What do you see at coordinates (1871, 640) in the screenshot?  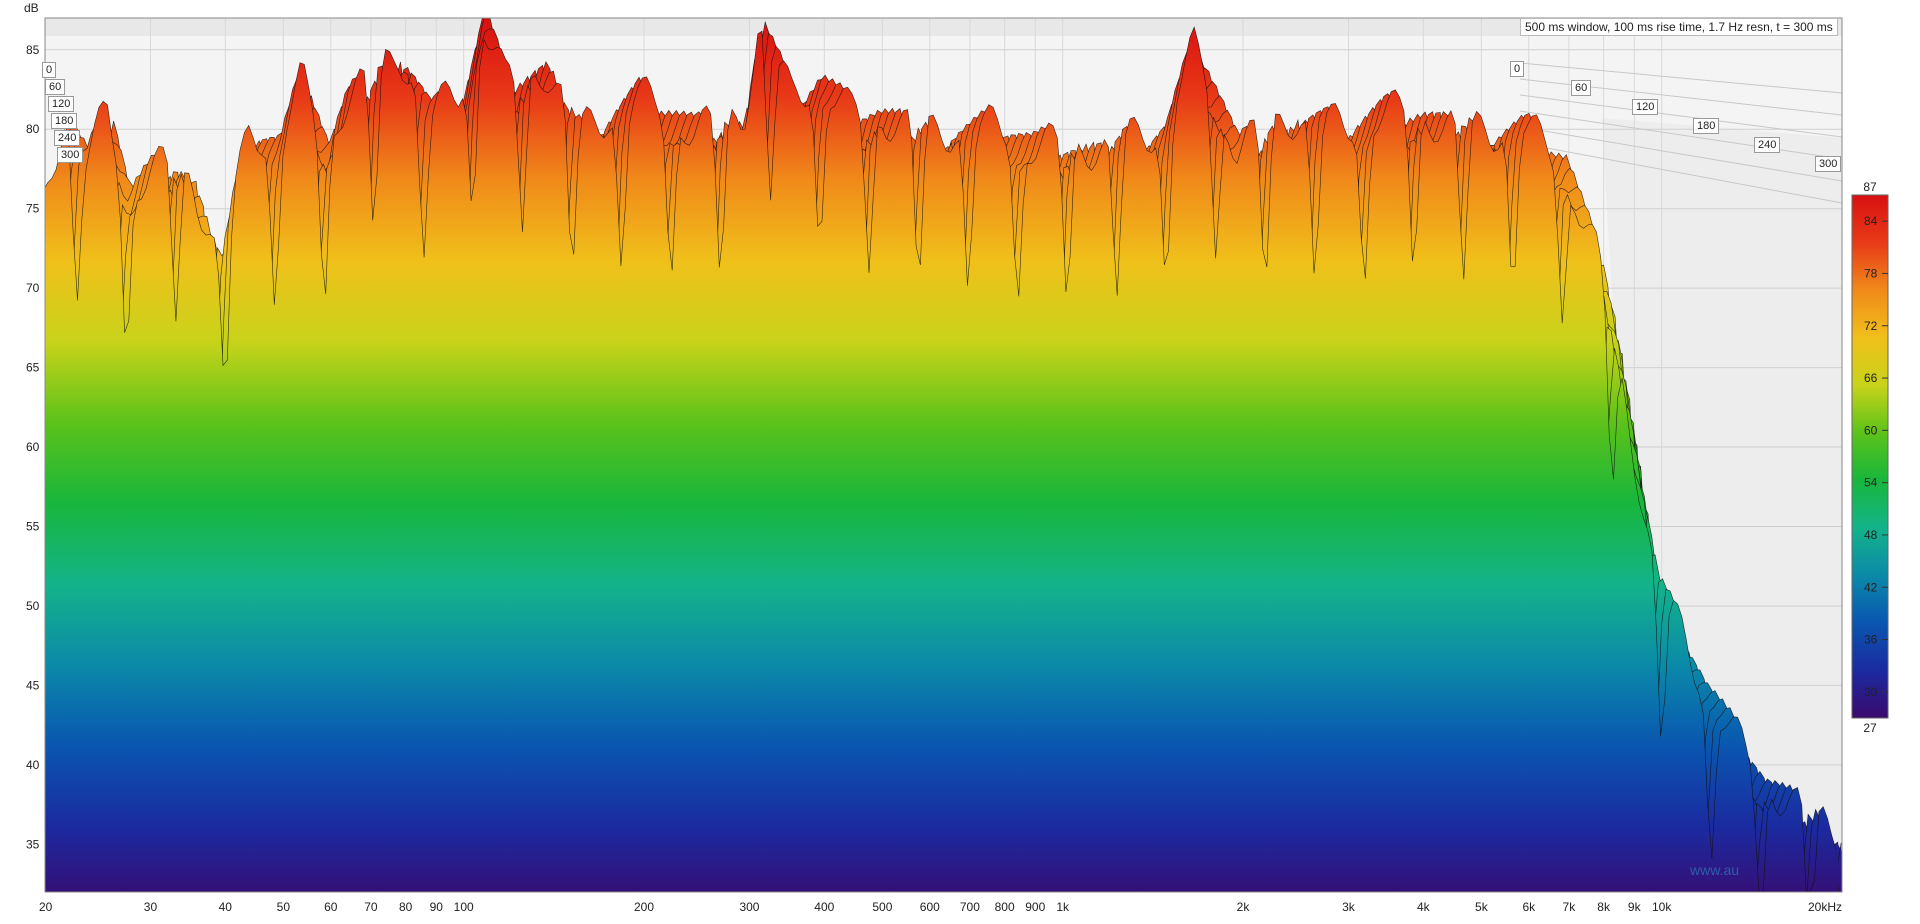 I see `color-bar-tick-label: 36` at bounding box center [1871, 640].